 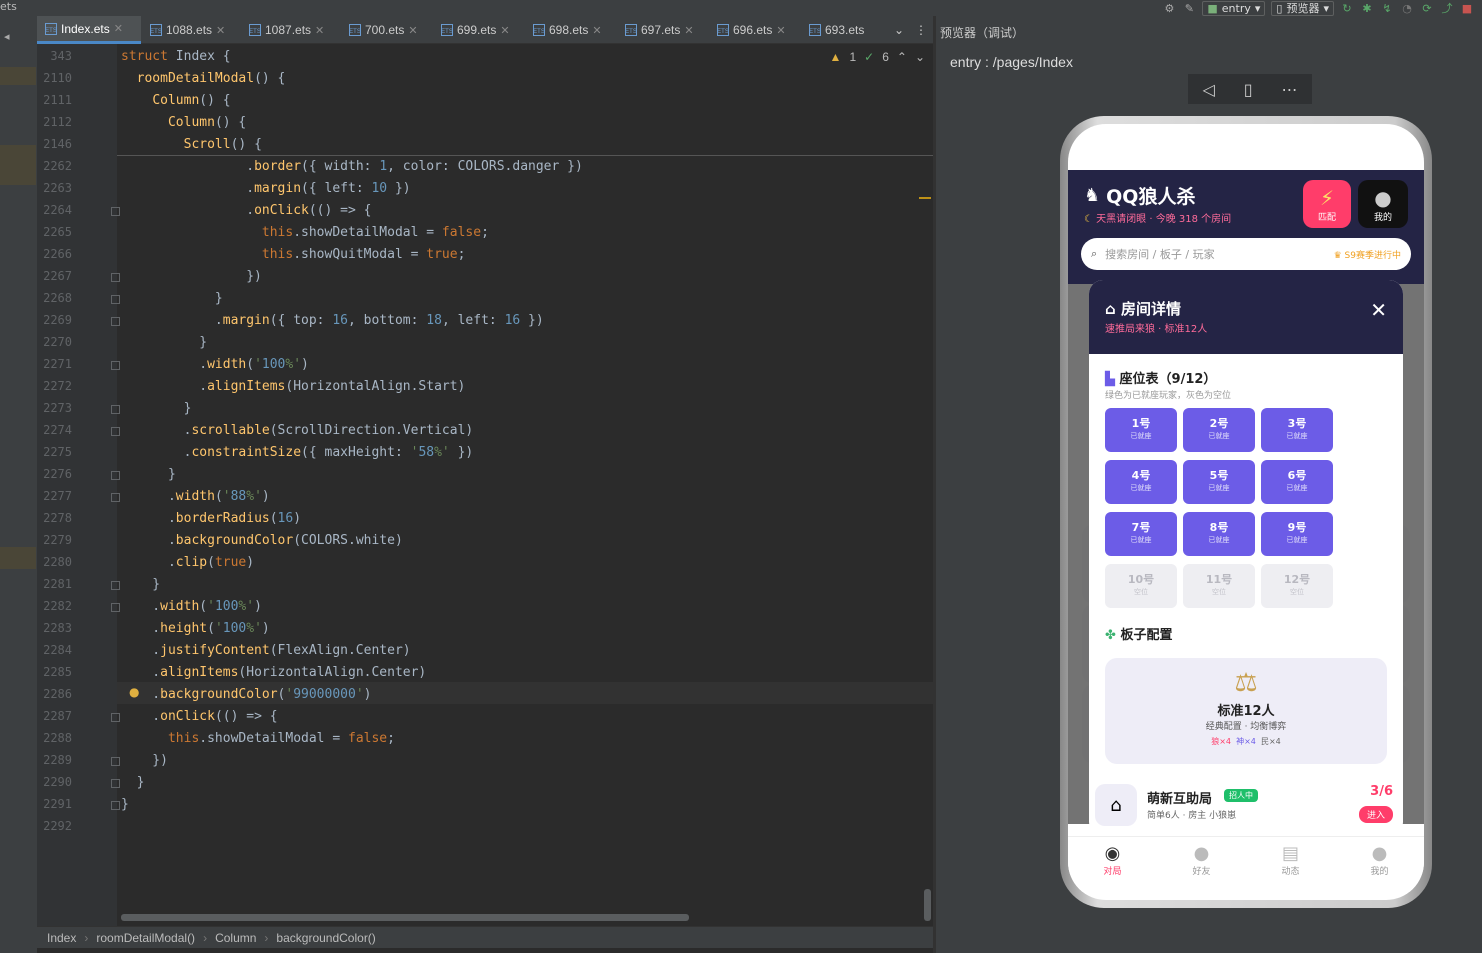 What do you see at coordinates (571, 30) in the screenshot?
I see `tab-698-ets: ETS 698.ets ✕` at bounding box center [571, 30].